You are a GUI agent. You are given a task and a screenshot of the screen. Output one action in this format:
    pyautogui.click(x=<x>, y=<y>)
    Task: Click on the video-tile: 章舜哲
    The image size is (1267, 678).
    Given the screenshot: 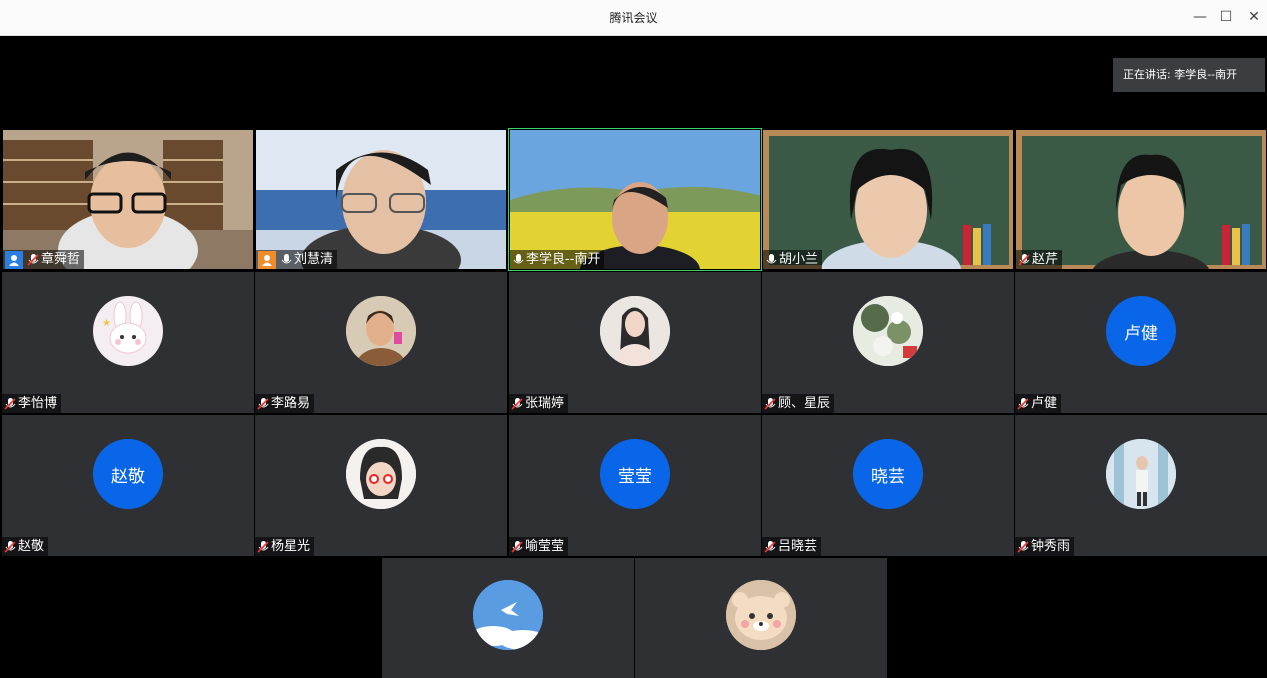 What is the action you would take?
    pyautogui.click(x=128, y=199)
    